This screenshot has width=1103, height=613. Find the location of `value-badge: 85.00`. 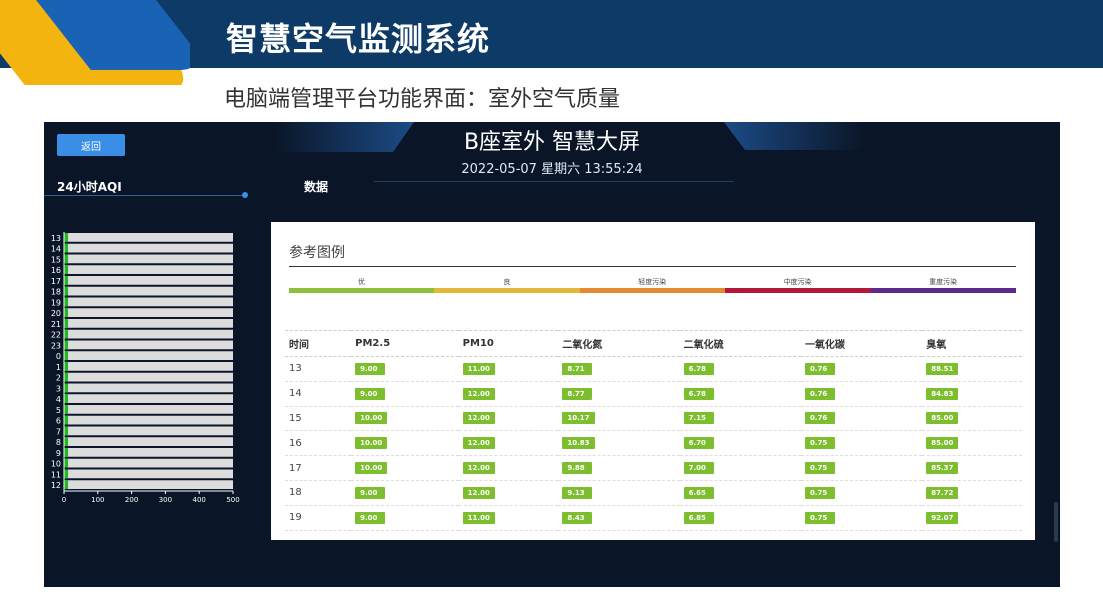

value-badge: 85.00 is located at coordinates (942, 418).